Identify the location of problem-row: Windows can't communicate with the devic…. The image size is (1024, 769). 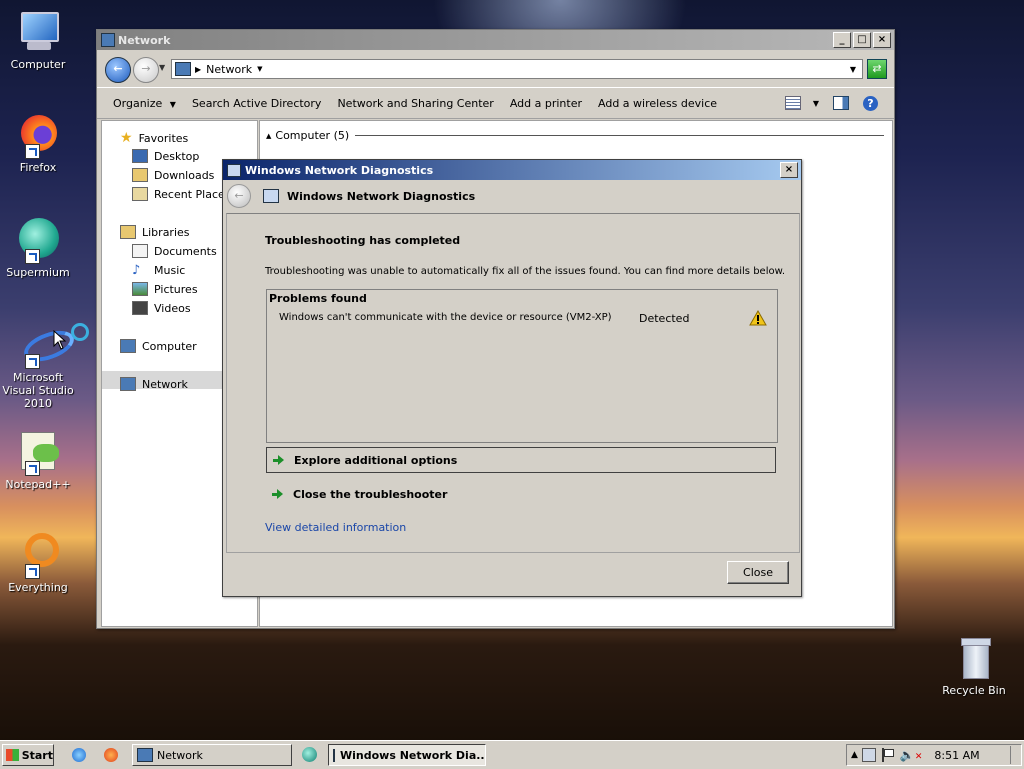
(522, 320).